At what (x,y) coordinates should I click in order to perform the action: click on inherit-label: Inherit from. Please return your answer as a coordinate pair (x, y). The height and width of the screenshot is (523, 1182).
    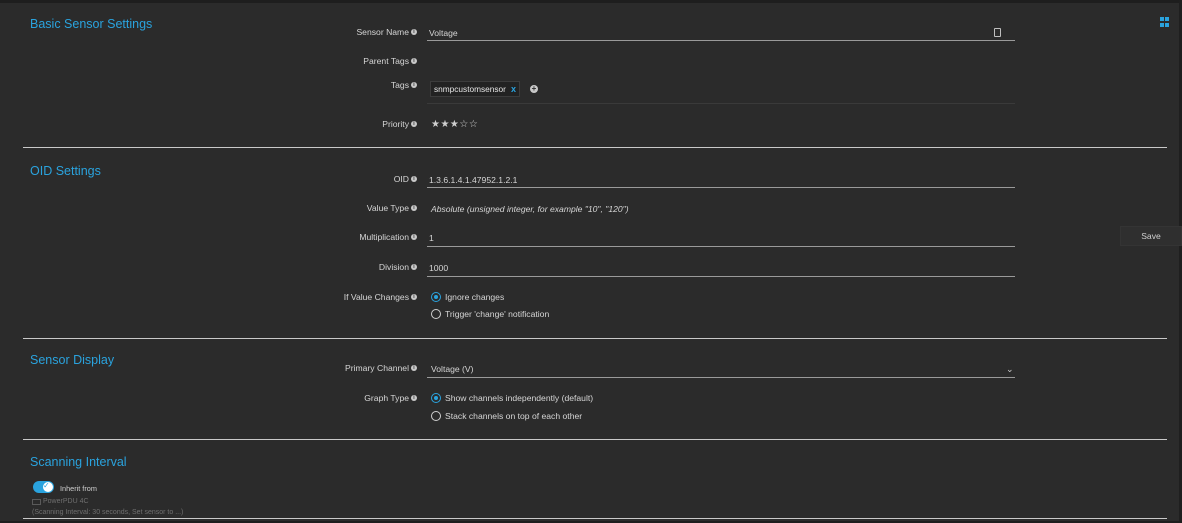
    Looking at the image, I should click on (78, 488).